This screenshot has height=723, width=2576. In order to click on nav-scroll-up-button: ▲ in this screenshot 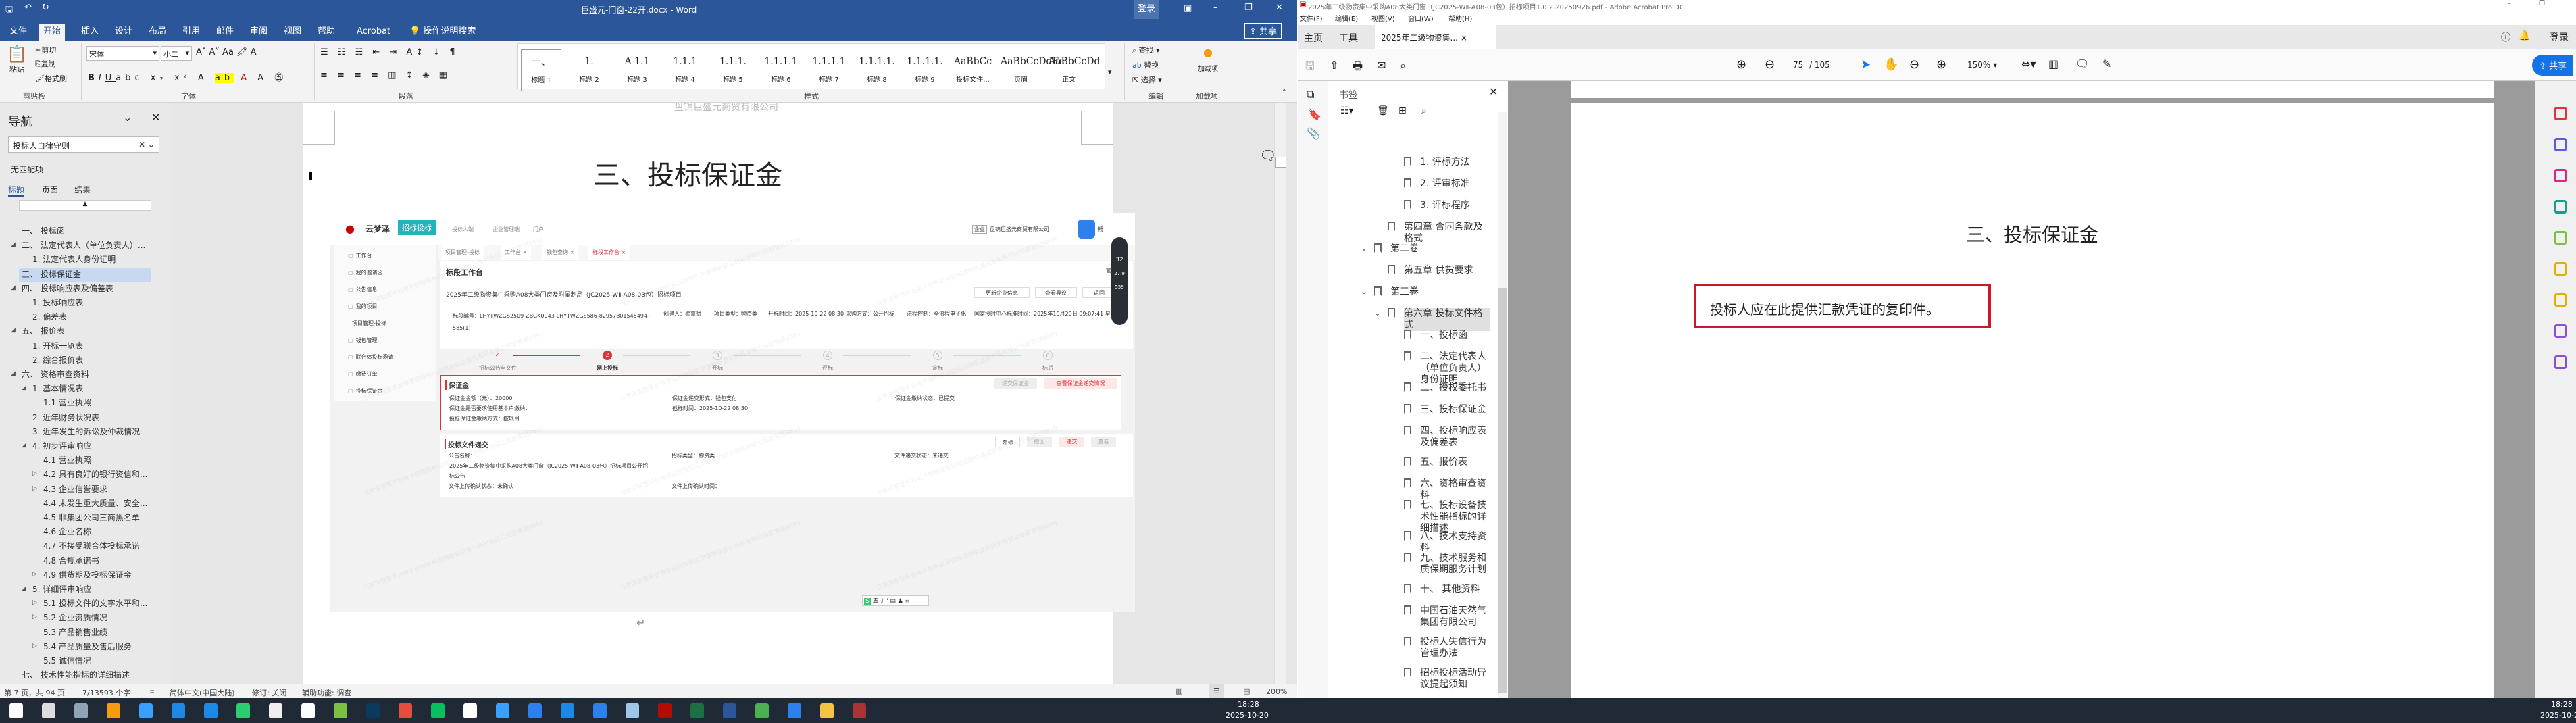, I will do `click(85, 205)`.